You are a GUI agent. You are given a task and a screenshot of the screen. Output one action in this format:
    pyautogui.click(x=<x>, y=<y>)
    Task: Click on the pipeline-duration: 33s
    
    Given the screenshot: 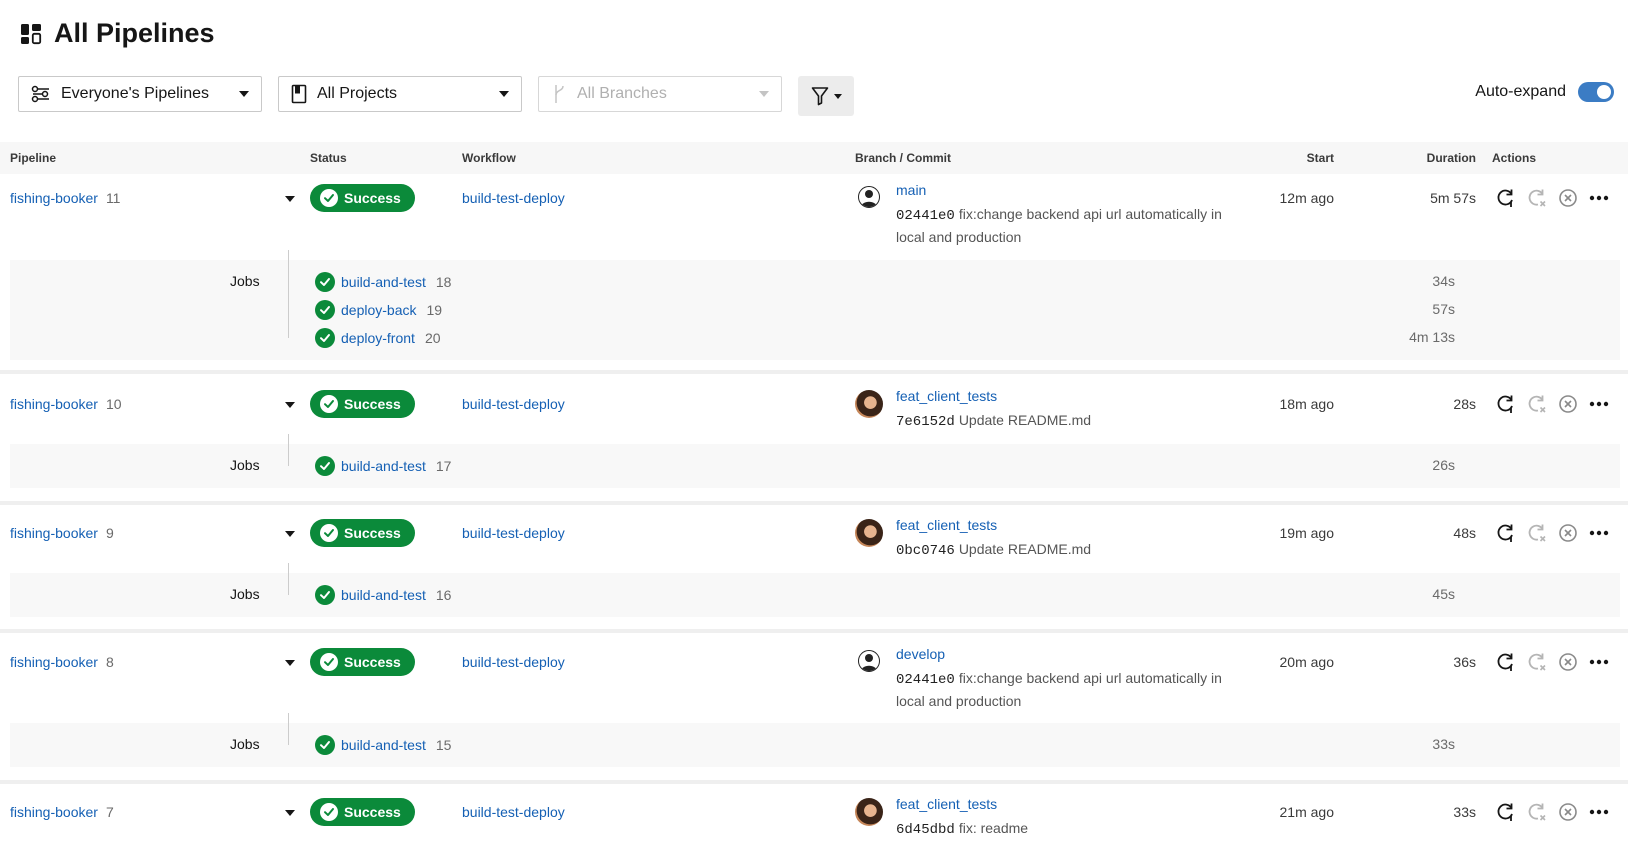 What is the action you would take?
    pyautogui.click(x=1464, y=812)
    